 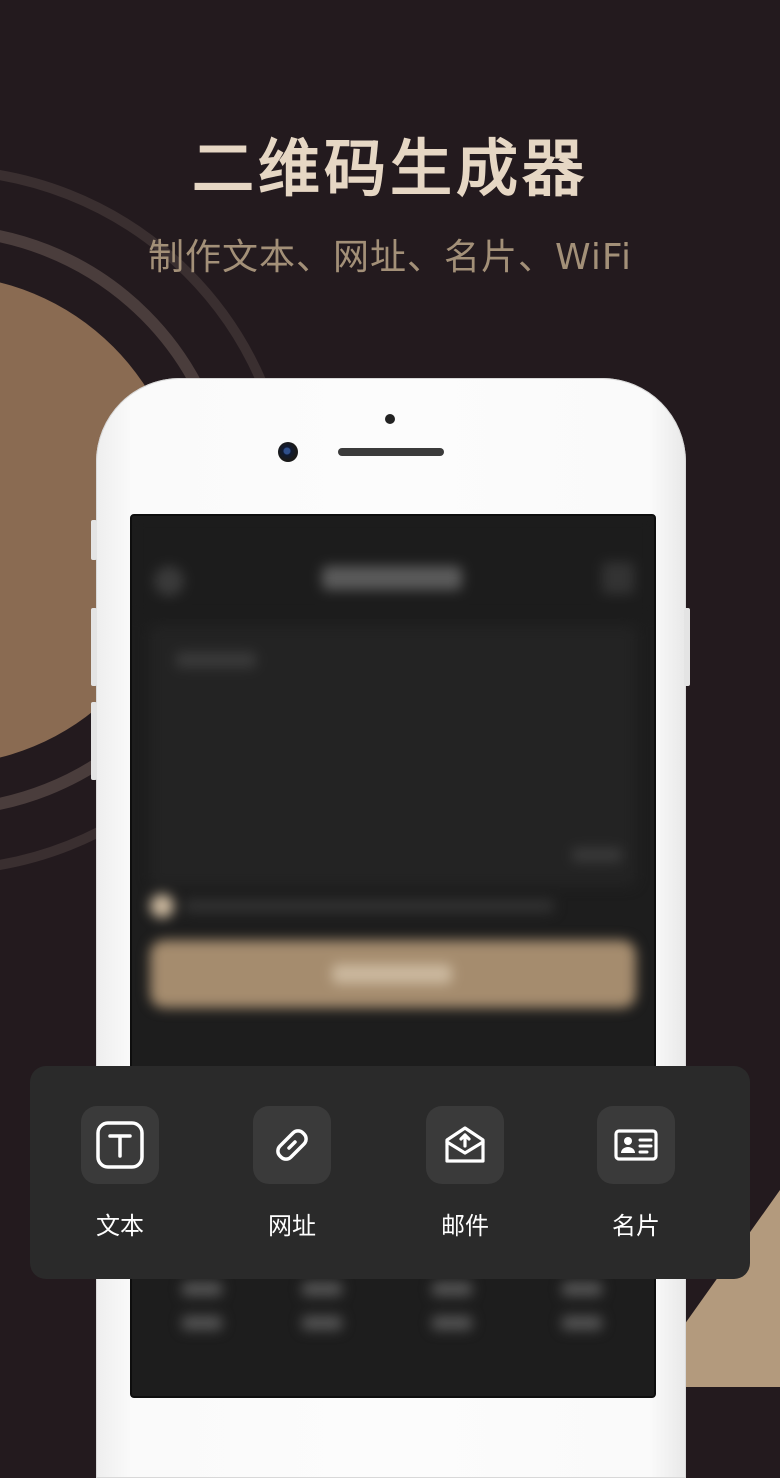 What do you see at coordinates (389, 168) in the screenshot?
I see `page-title: 二维码生成器` at bounding box center [389, 168].